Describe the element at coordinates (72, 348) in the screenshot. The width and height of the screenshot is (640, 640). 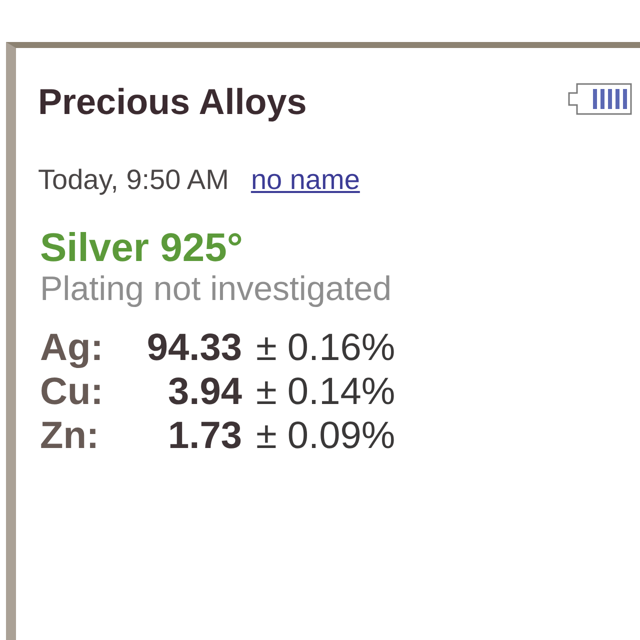
I see `element-symbol: Ag:` at that location.